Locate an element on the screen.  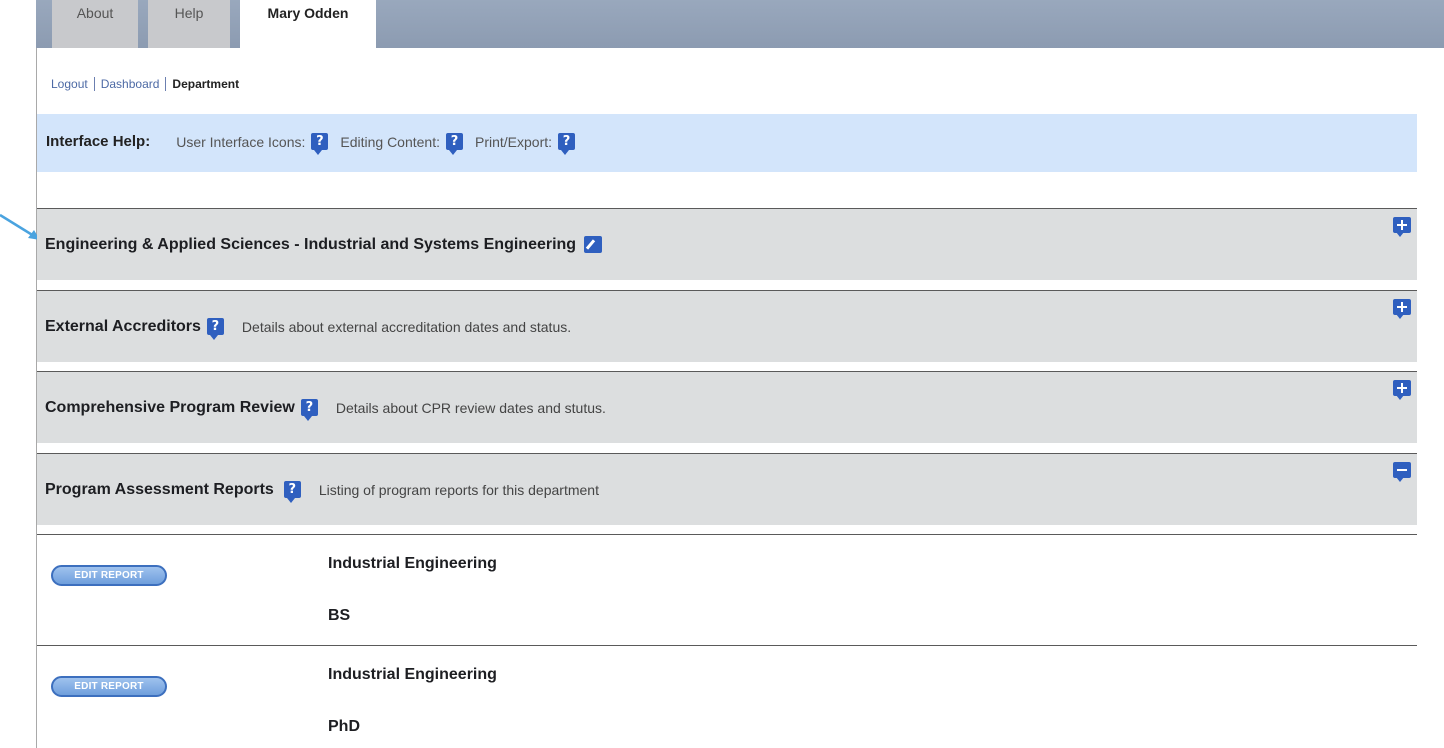
help-item-print-export: Print/Export: ? is located at coordinates (525, 144).